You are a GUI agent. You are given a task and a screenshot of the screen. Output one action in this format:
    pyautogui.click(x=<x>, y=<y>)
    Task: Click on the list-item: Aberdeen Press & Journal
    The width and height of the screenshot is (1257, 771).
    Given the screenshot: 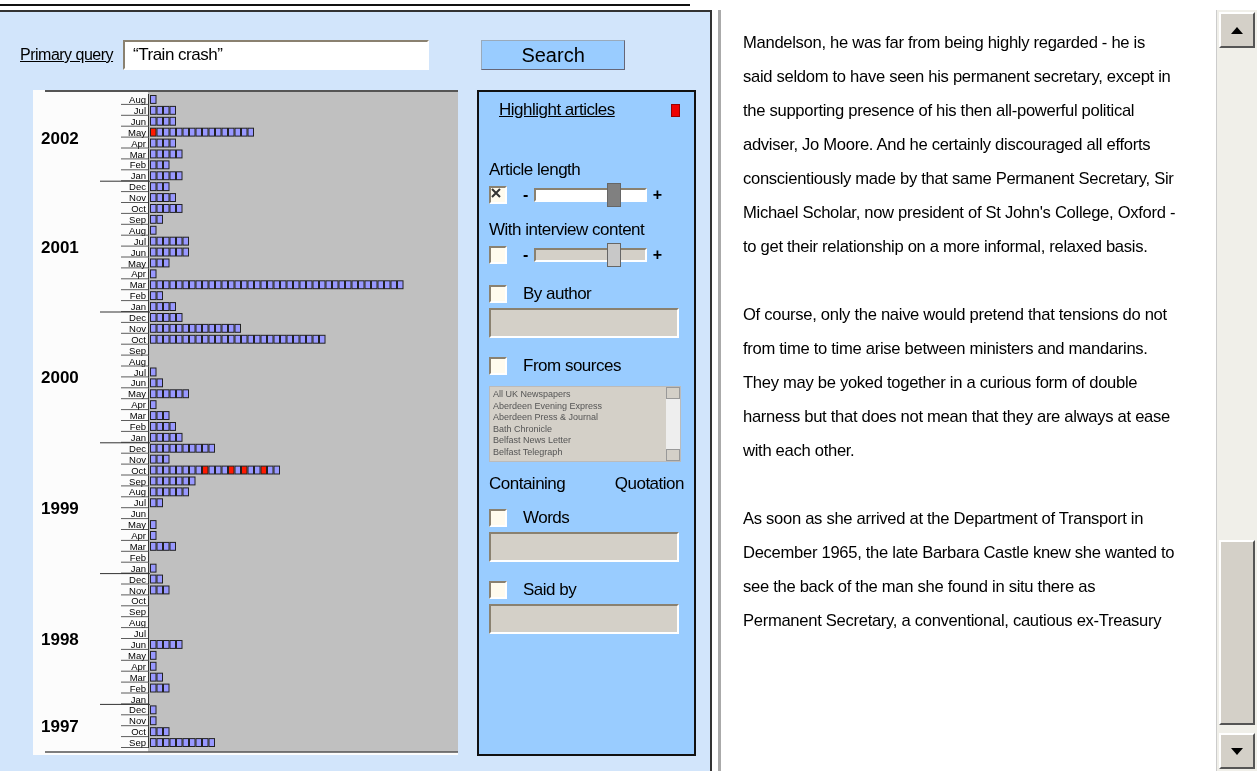 What is the action you would take?
    pyautogui.click(x=578, y=418)
    